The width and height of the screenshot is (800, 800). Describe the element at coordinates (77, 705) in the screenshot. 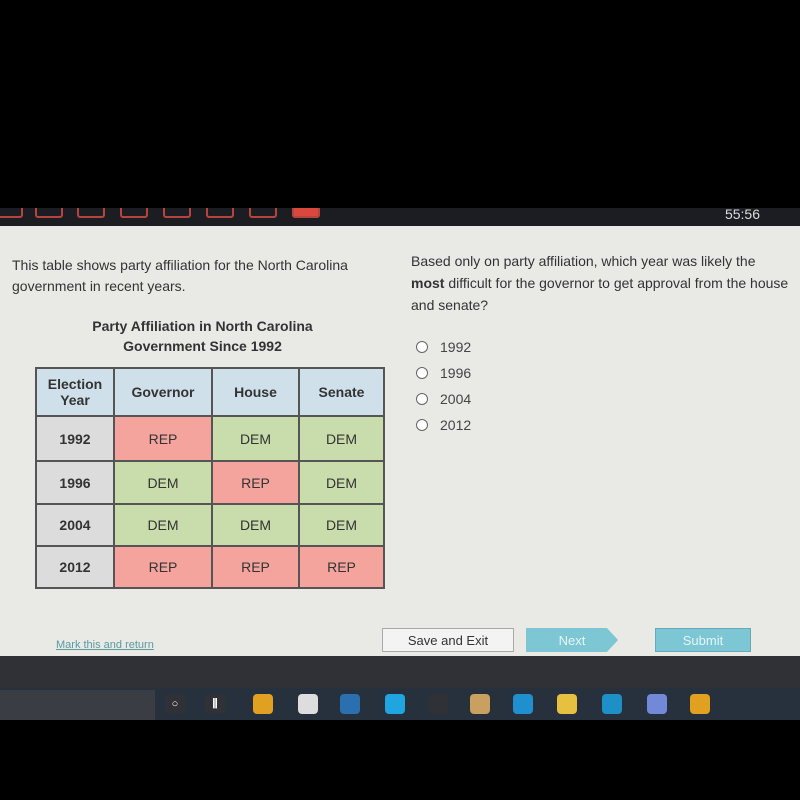

I see `taskbar-search-box` at that location.